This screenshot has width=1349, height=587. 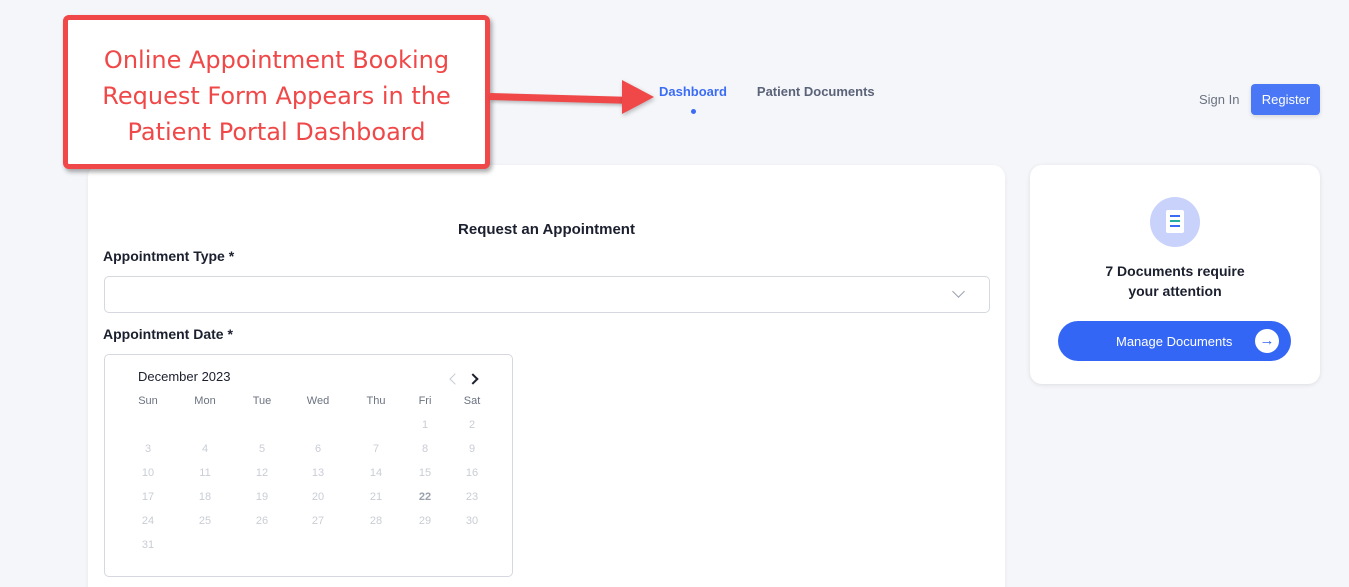 I want to click on manage-documents-label: Manage Documents, so click(x=1174, y=341).